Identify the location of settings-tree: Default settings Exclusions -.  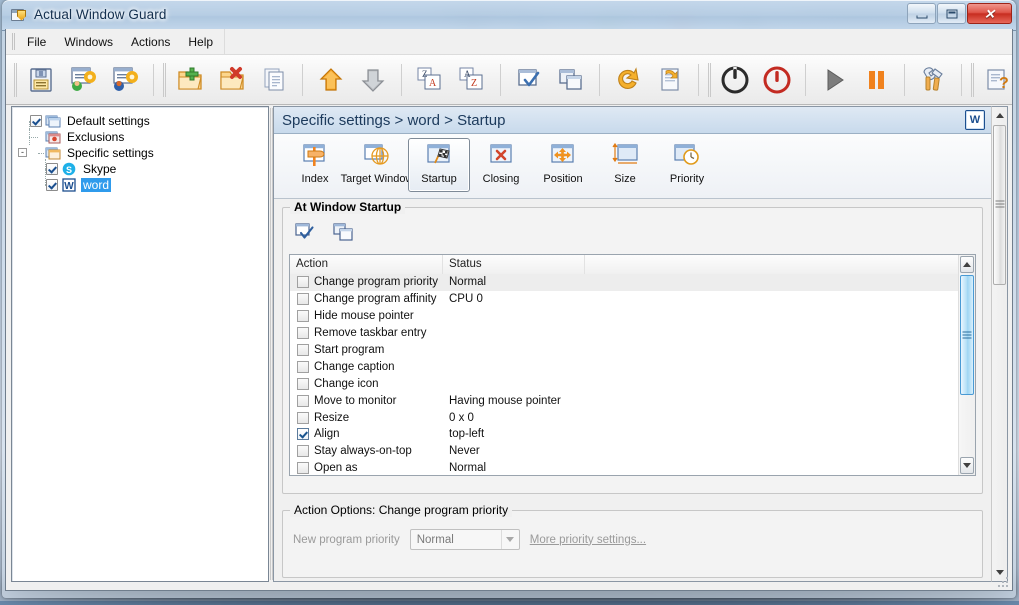
(140, 150).